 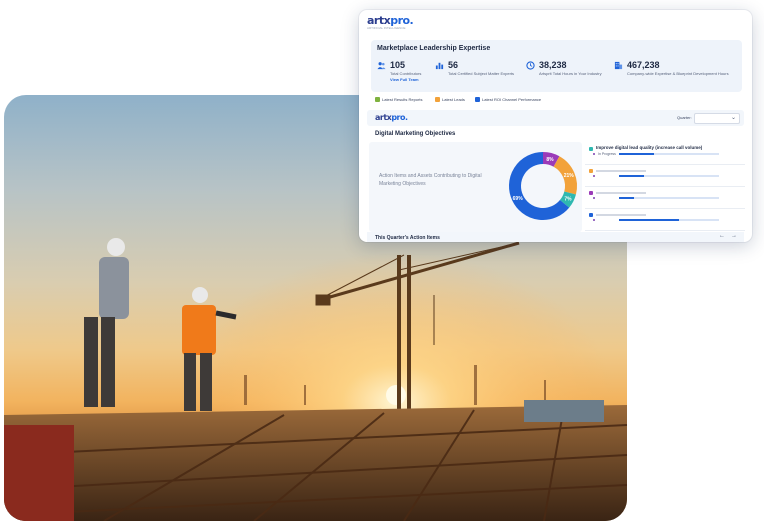 I want to click on action-items-bar: This Quarter's Action Items ← →, so click(x=555, y=237).